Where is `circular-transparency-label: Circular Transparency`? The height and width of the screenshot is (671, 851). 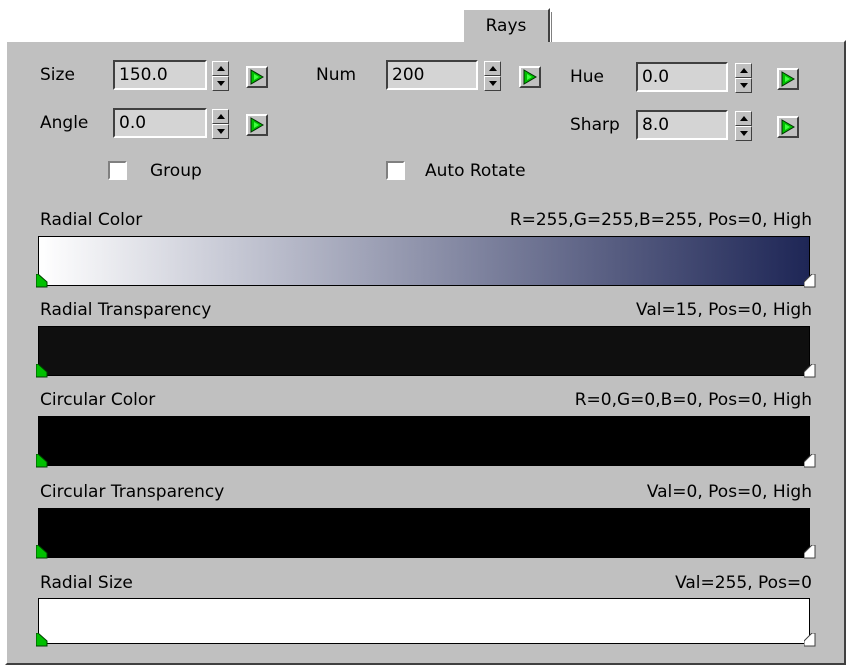
circular-transparency-label: Circular Transparency is located at coordinates (132, 492).